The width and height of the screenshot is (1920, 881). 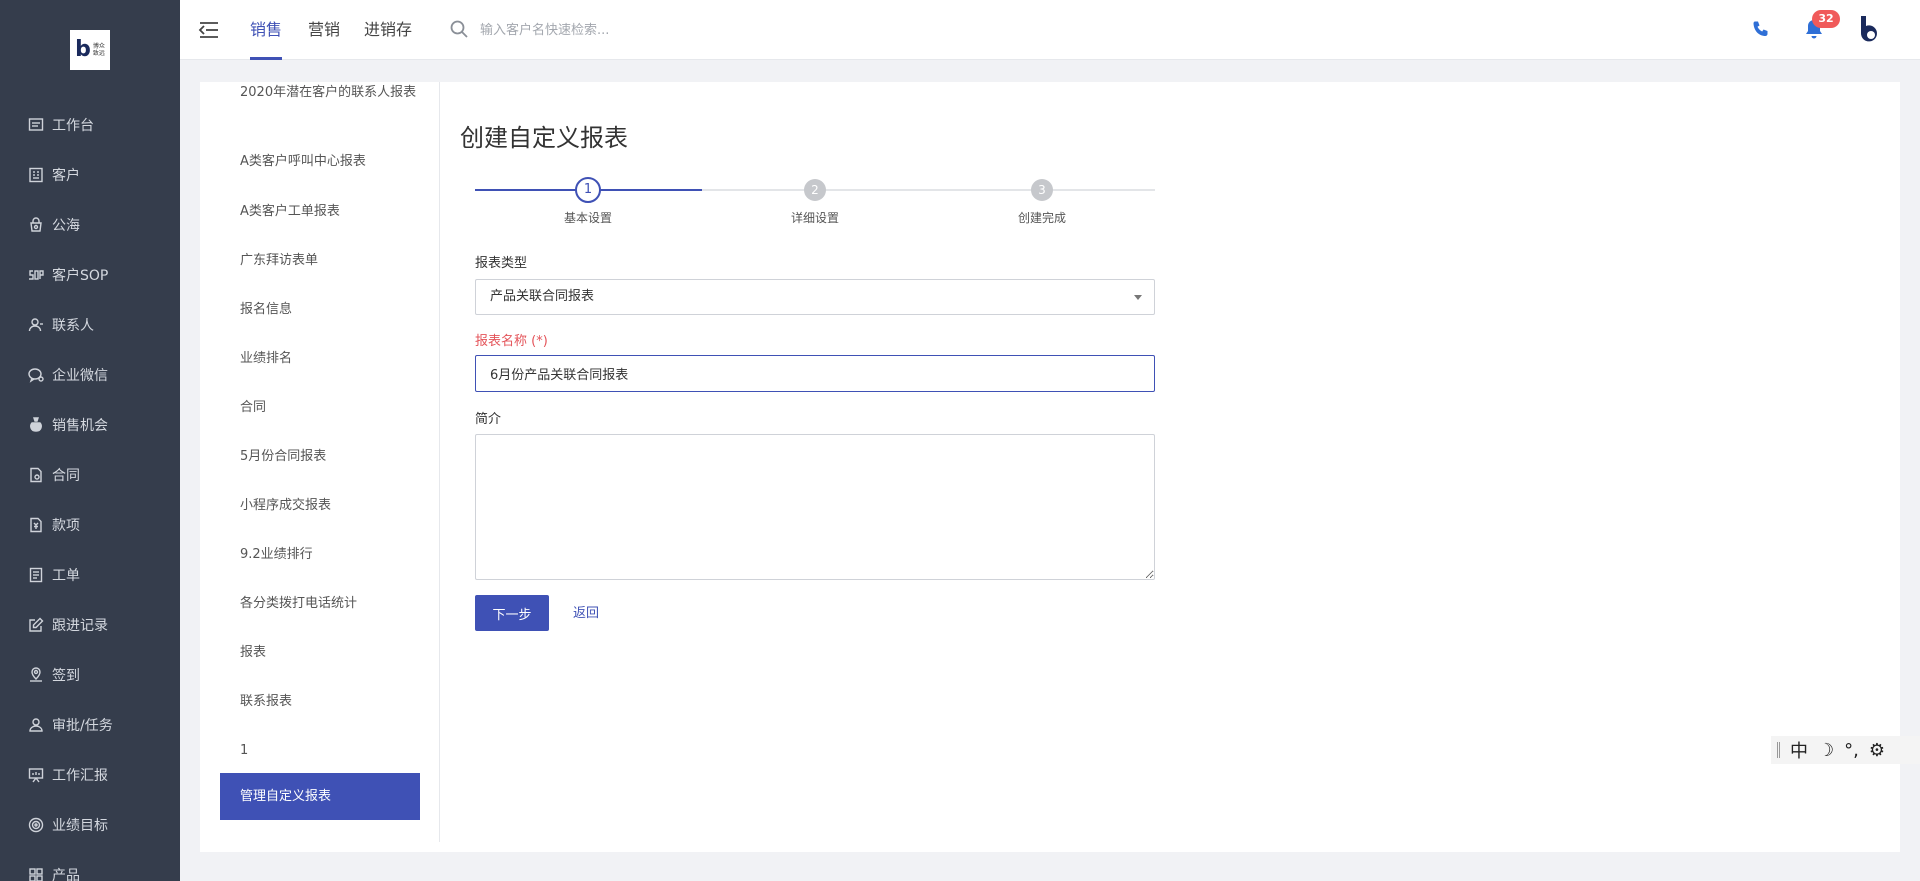 What do you see at coordinates (459, 29) in the screenshot?
I see `search-icon` at bounding box center [459, 29].